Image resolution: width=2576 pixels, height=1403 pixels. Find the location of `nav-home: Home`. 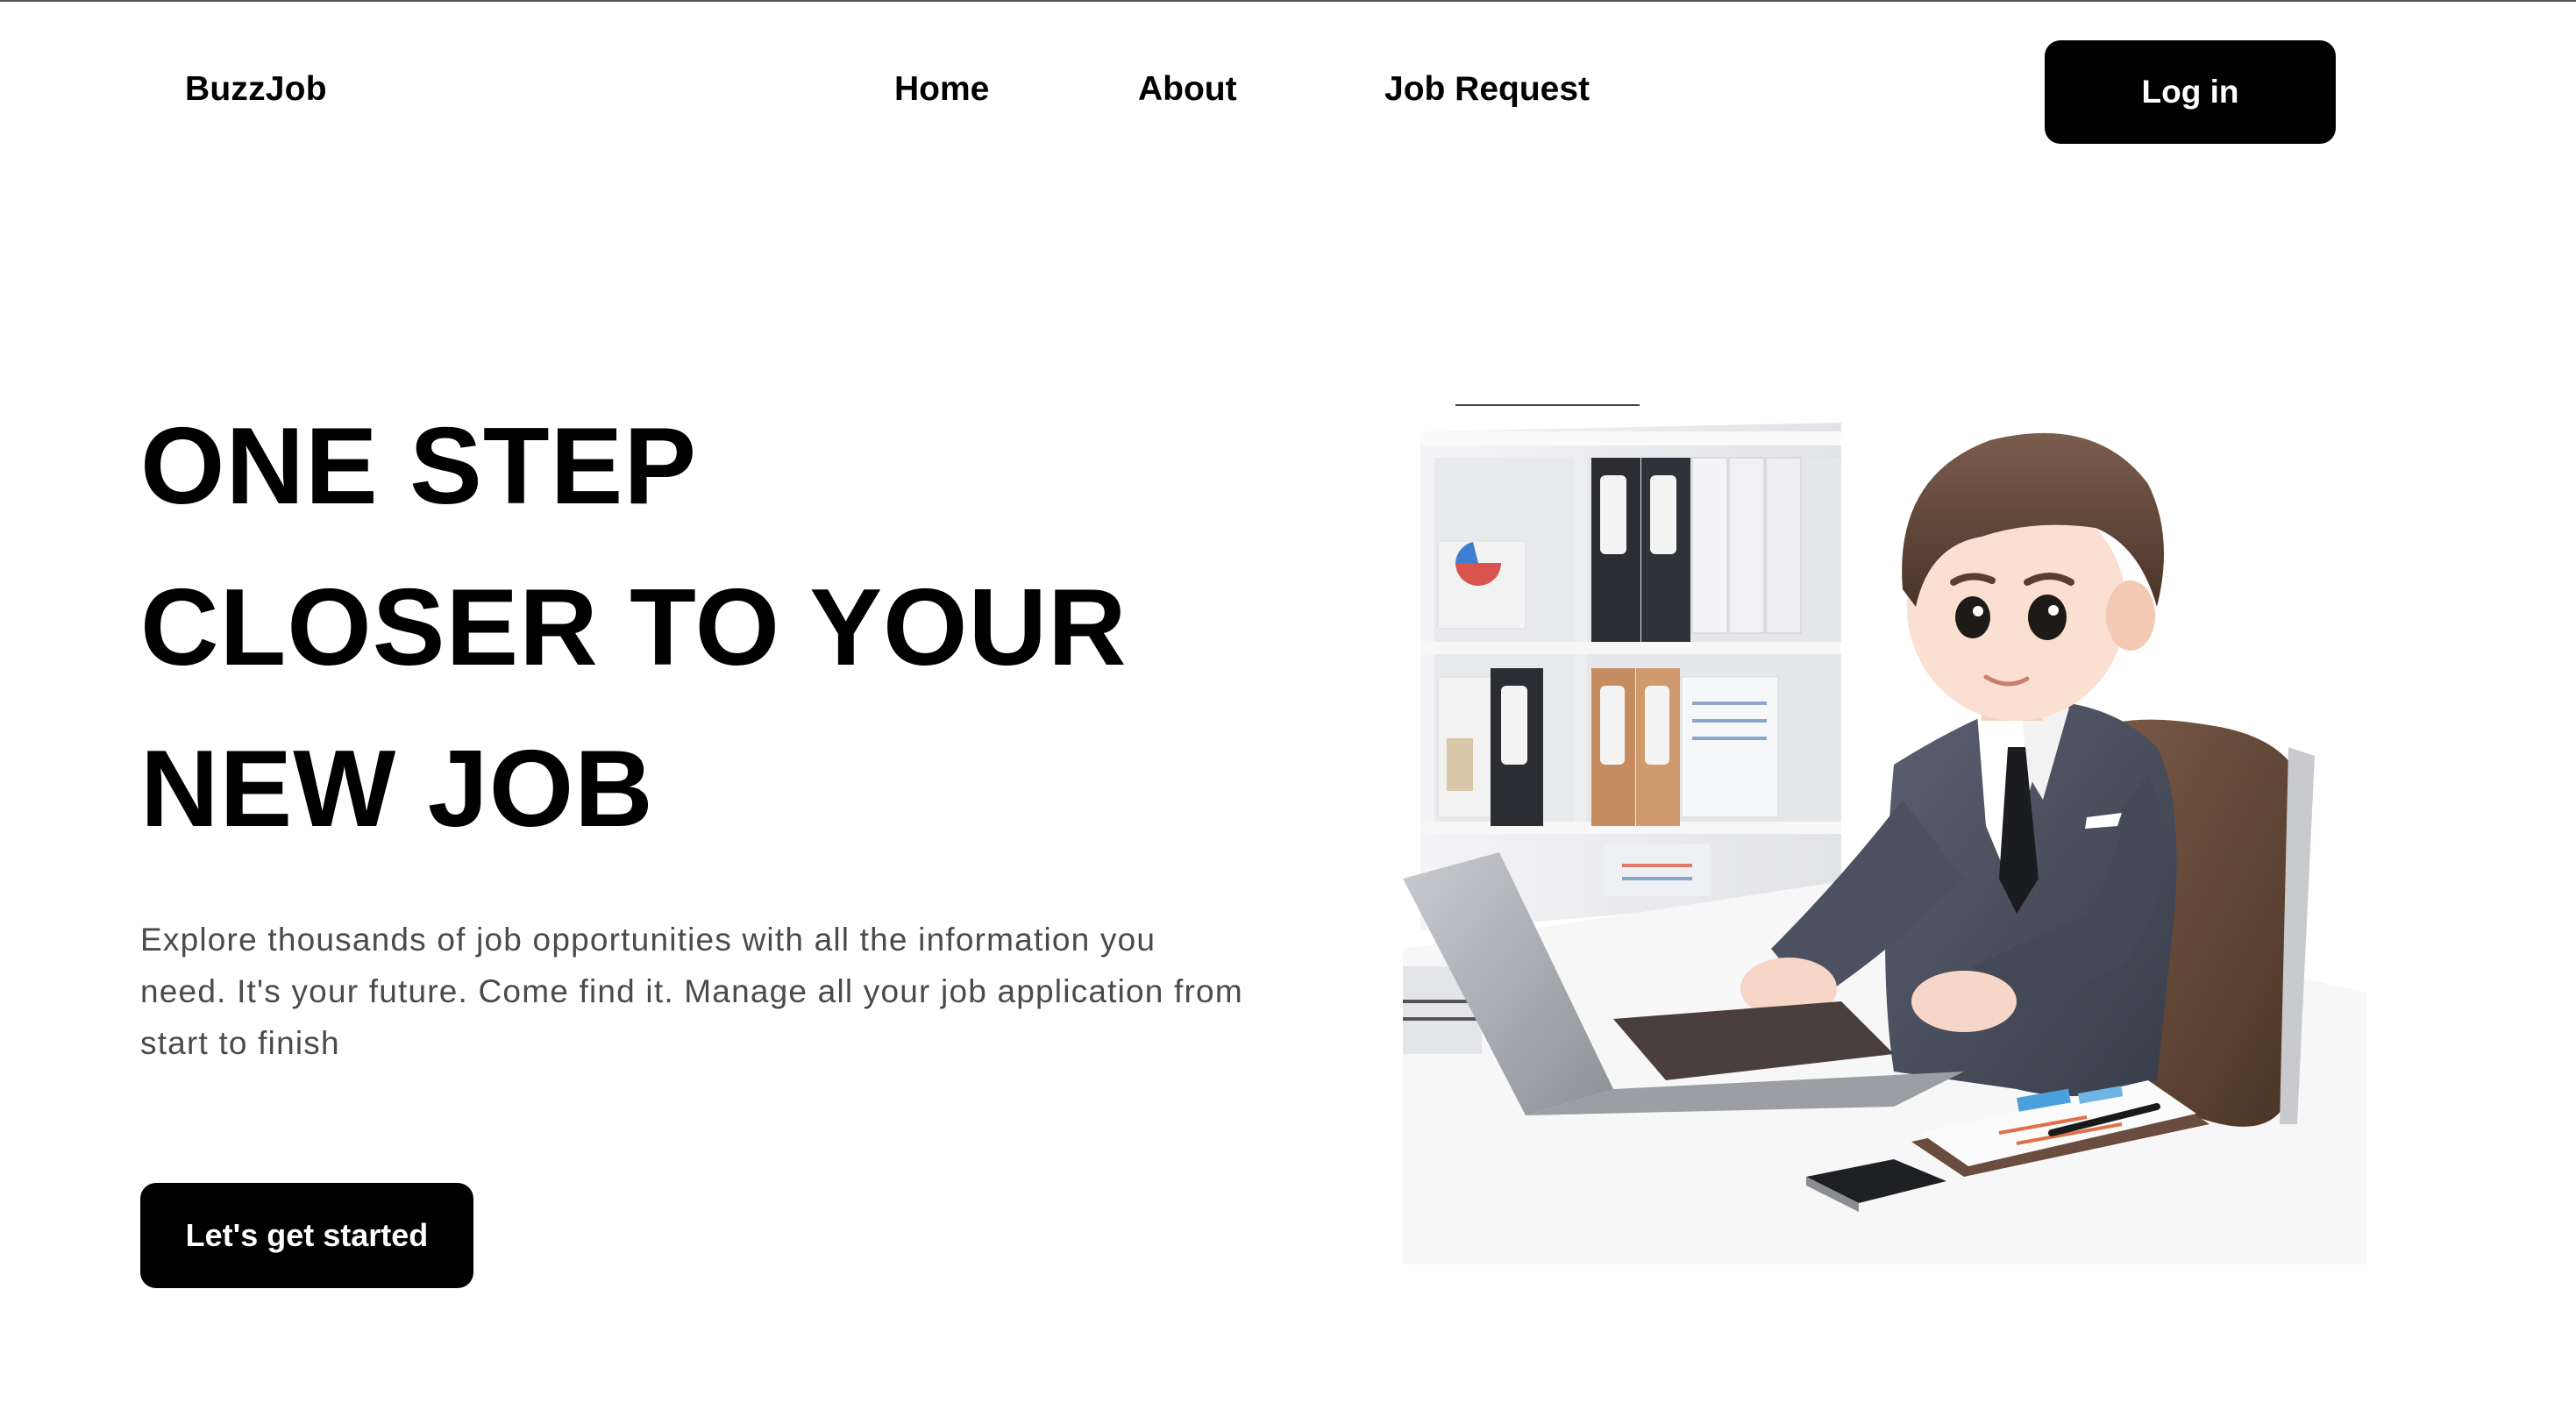

nav-home: Home is located at coordinates (941, 89).